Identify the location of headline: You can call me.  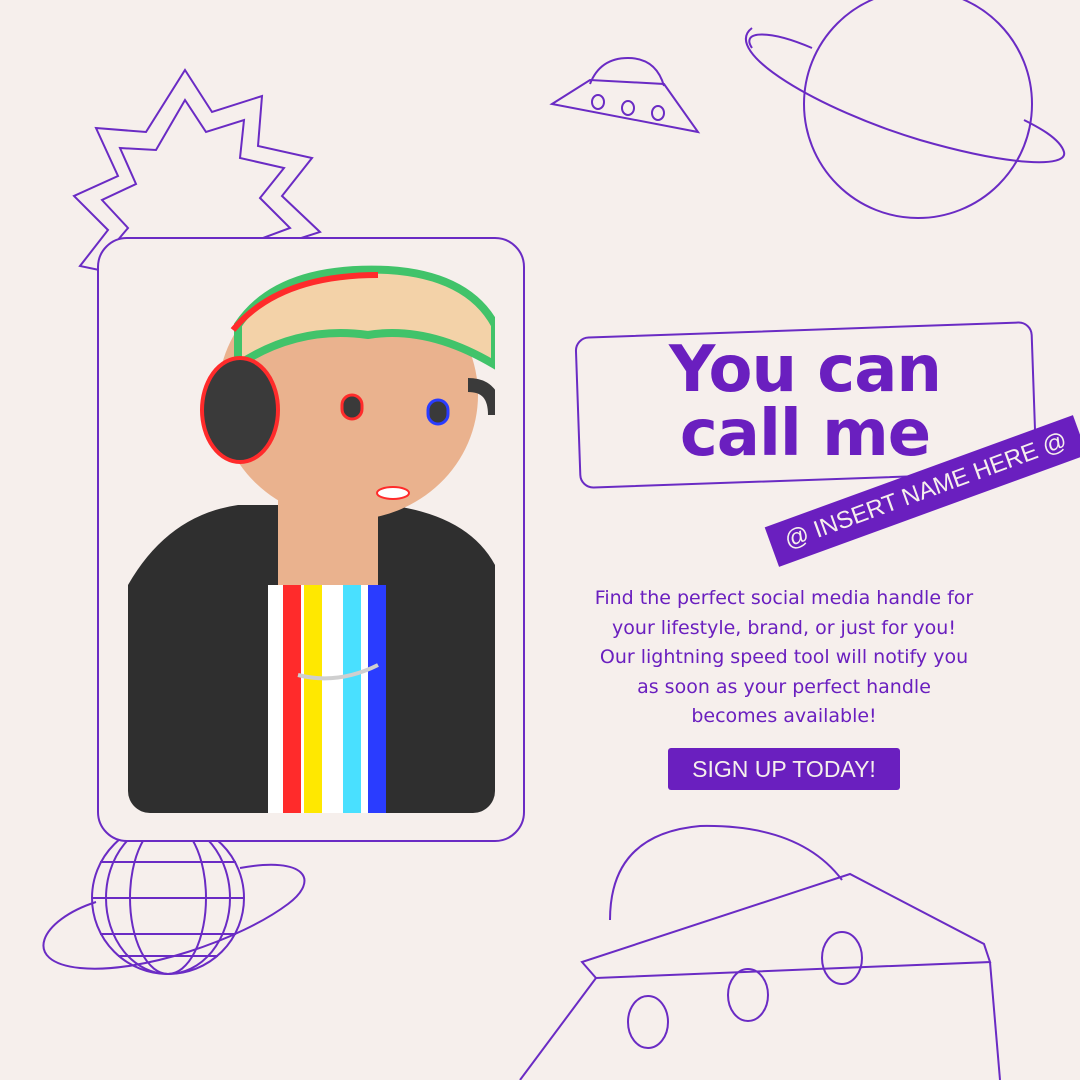
(805, 402).